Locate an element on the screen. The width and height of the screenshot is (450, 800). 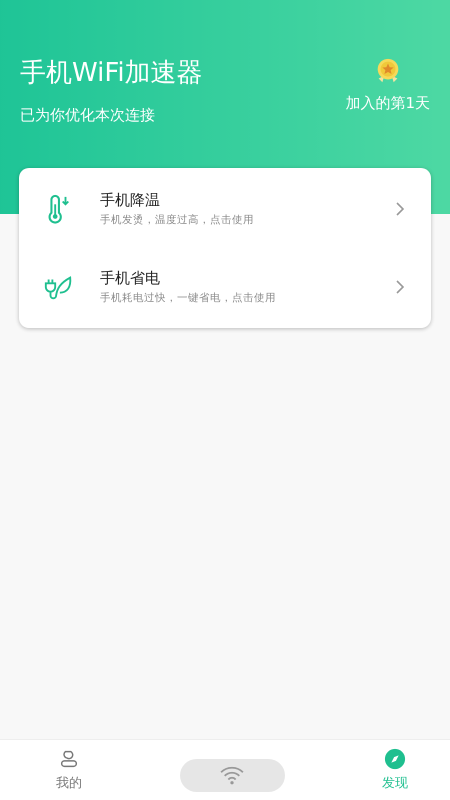
wifi-button is located at coordinates (232, 775).